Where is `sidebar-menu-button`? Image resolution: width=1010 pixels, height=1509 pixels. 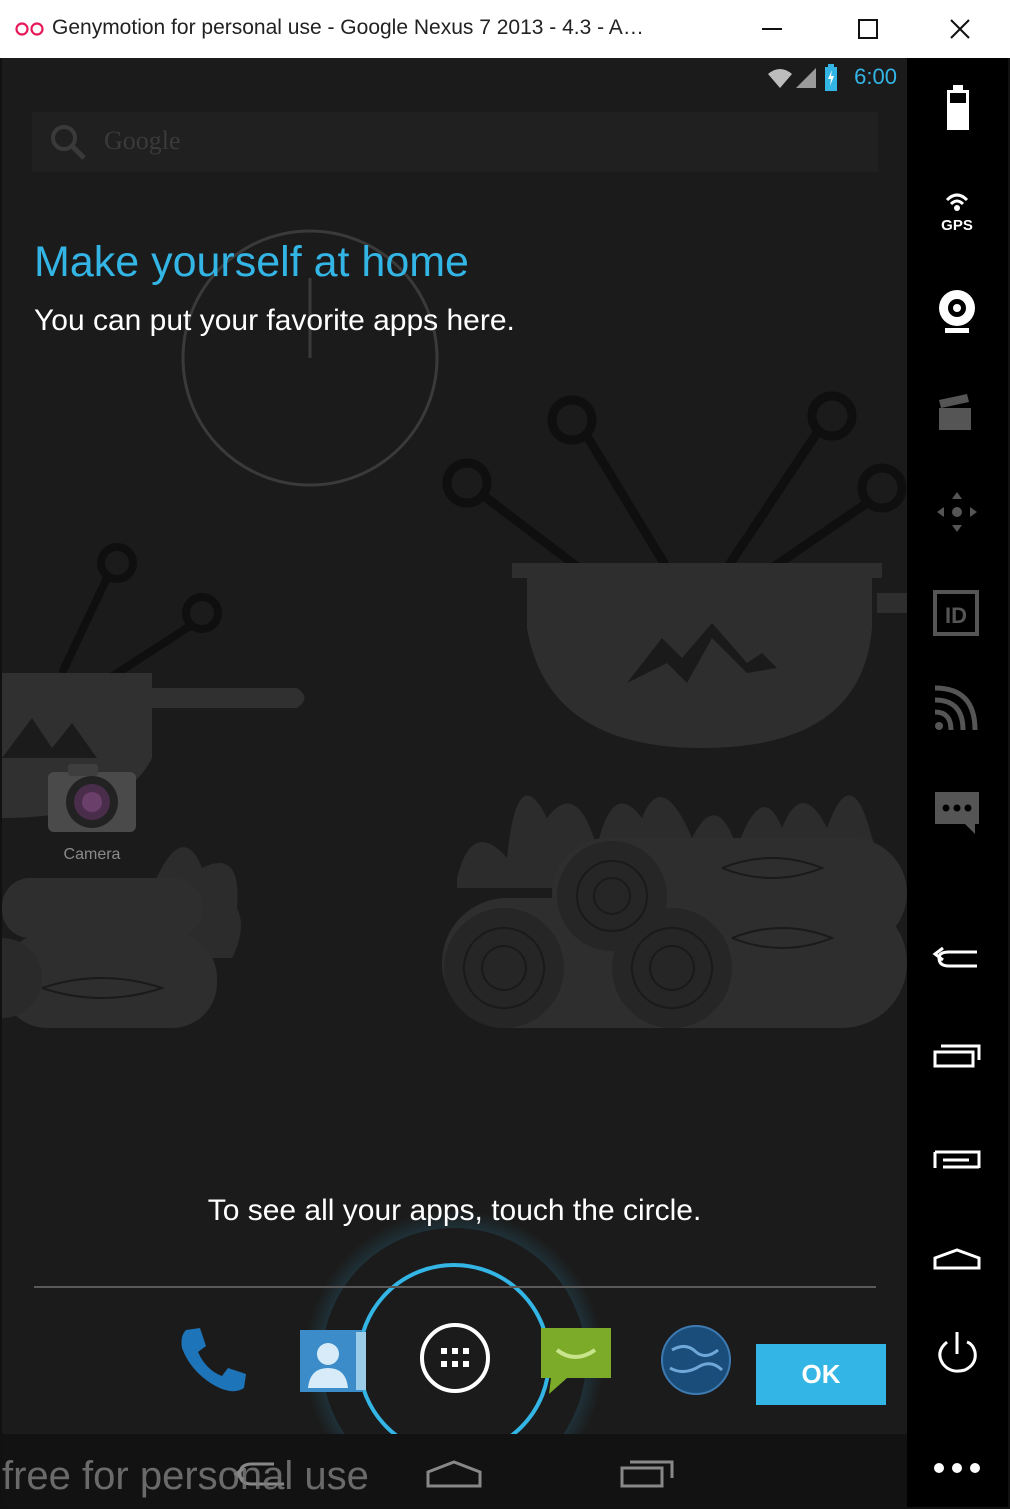
sidebar-menu-button is located at coordinates (957, 1150).